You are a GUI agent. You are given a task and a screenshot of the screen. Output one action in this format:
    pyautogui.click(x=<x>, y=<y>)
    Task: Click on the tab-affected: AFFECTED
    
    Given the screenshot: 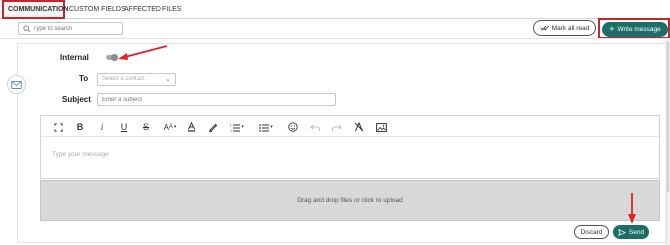 What is the action you would take?
    pyautogui.click(x=142, y=9)
    